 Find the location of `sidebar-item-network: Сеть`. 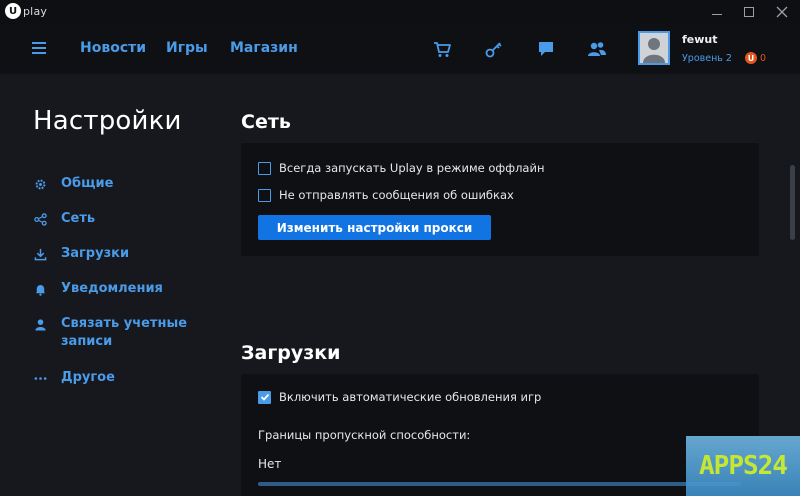

sidebar-item-network: Сеть is located at coordinates (64, 219).